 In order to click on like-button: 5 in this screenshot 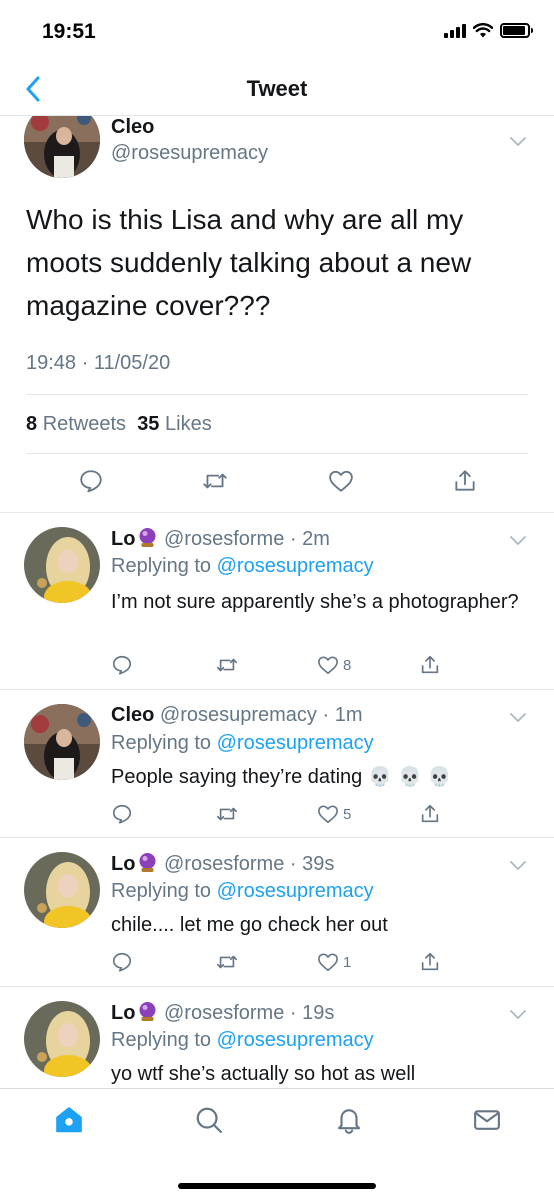, I will do `click(334, 814)`.